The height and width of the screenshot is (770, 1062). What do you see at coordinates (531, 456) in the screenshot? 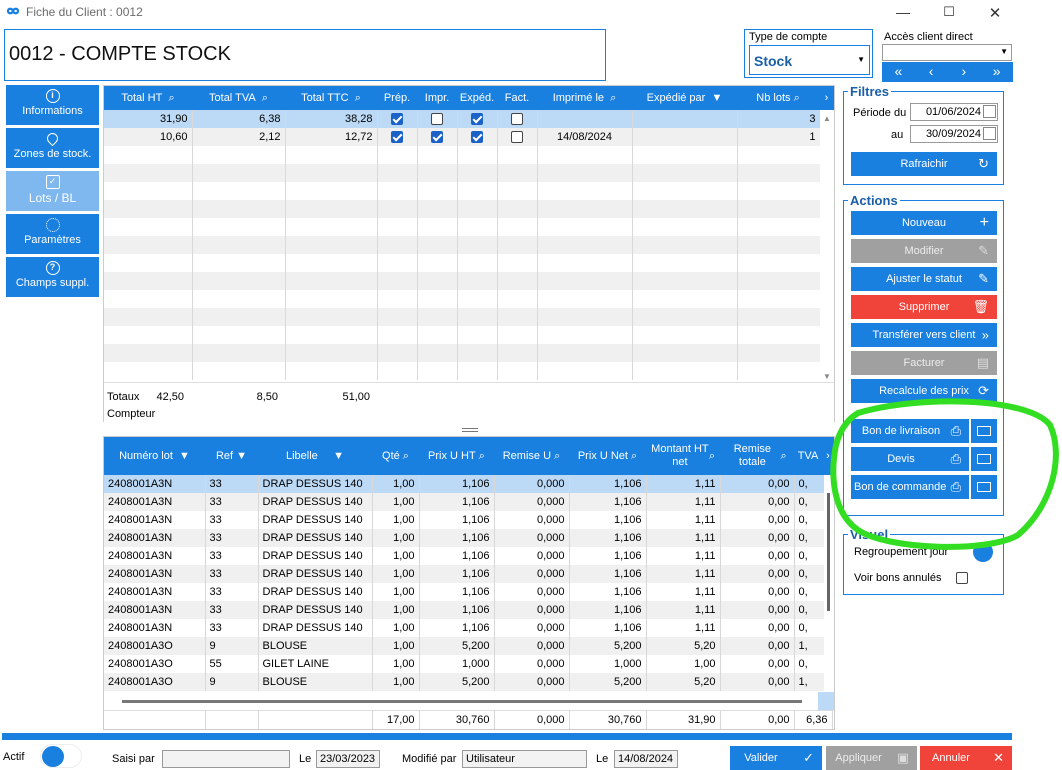
I see `column-header-remise-u: Remise U ⌕` at bounding box center [531, 456].